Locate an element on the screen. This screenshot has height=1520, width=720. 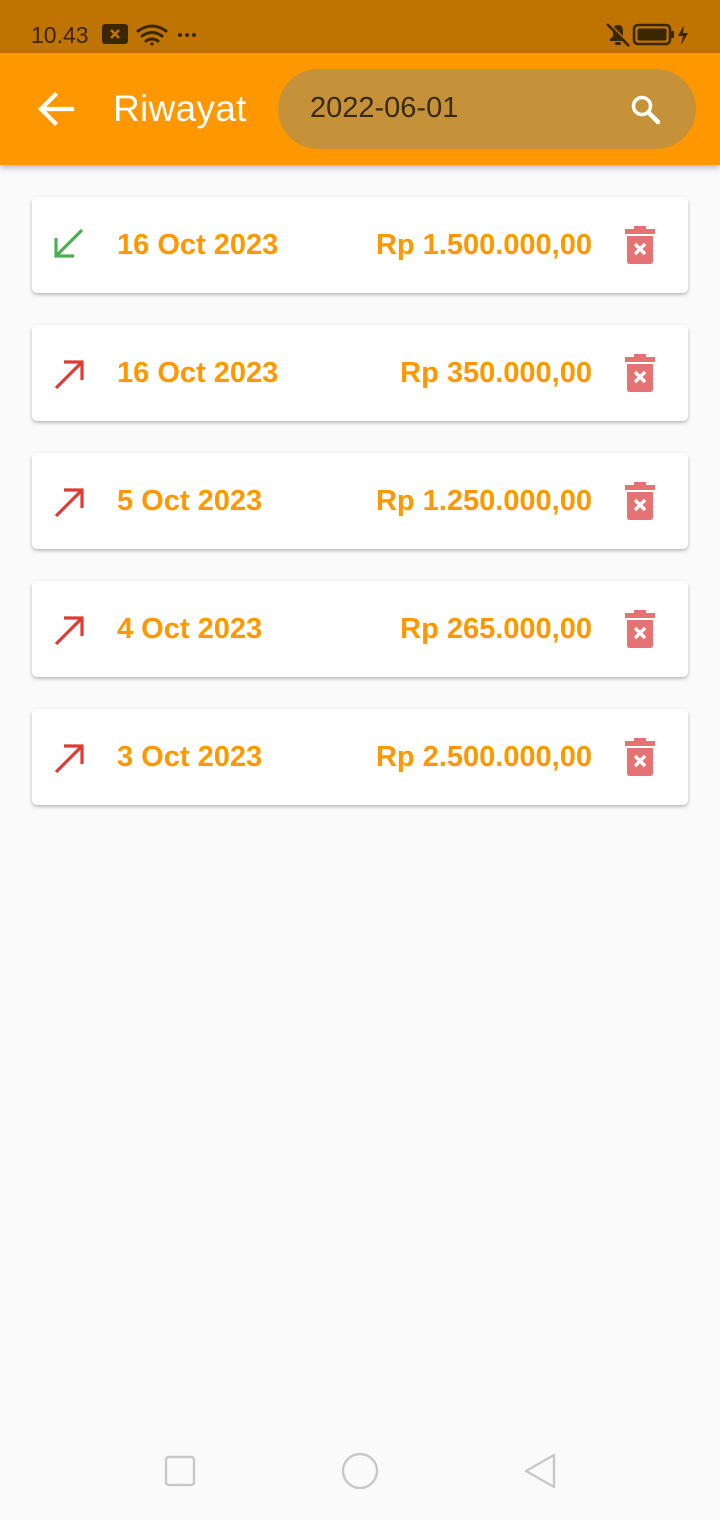
transaction-amount: Rp 350.000,00 is located at coordinates (496, 373).